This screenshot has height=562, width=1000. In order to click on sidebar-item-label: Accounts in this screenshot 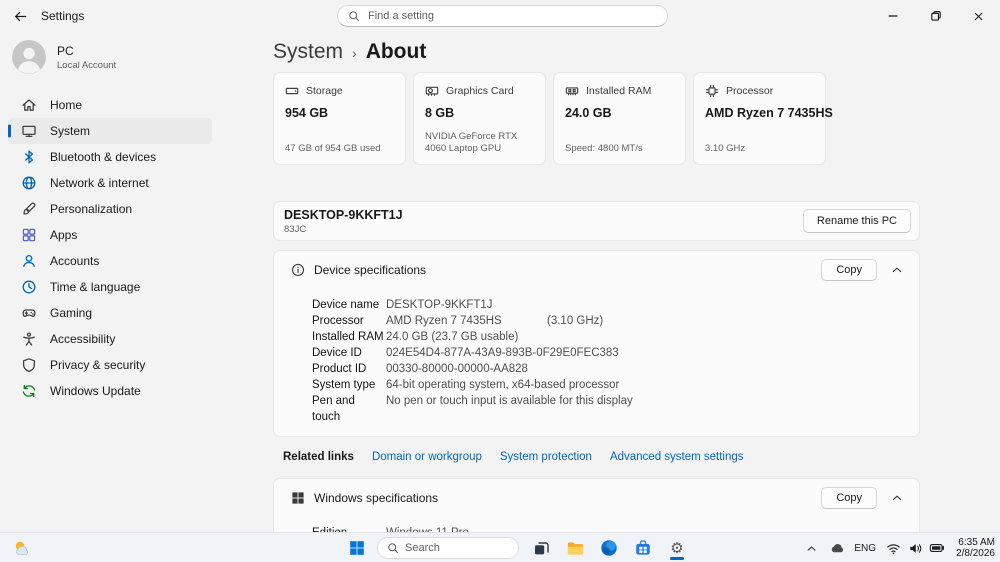, I will do `click(75, 261)`.